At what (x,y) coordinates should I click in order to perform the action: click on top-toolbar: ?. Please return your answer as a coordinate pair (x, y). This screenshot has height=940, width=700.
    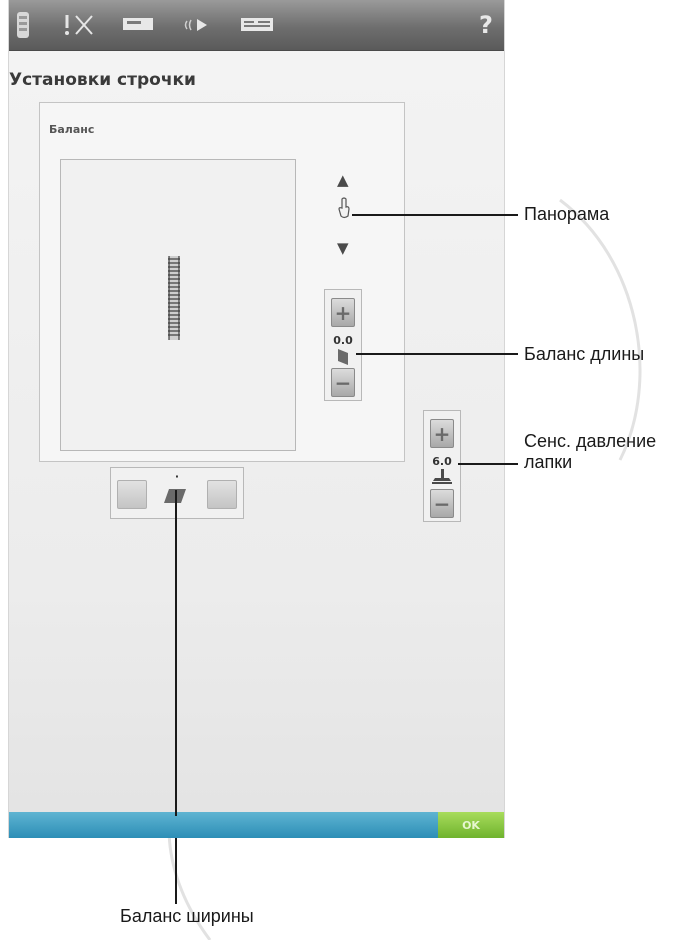
    Looking at the image, I should click on (256, 25).